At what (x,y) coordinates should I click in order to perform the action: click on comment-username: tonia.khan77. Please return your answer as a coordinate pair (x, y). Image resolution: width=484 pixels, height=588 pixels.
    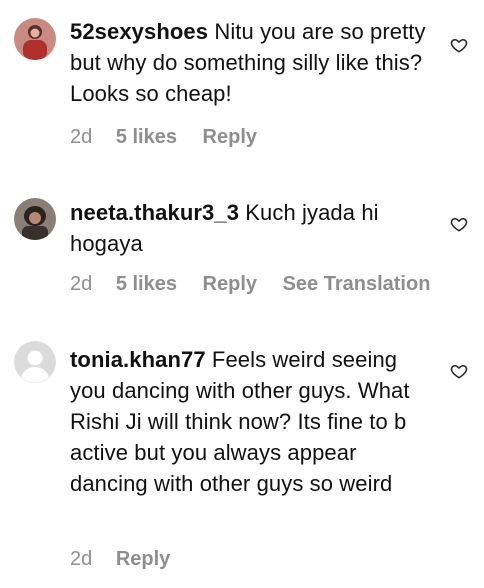
    Looking at the image, I should click on (138, 359).